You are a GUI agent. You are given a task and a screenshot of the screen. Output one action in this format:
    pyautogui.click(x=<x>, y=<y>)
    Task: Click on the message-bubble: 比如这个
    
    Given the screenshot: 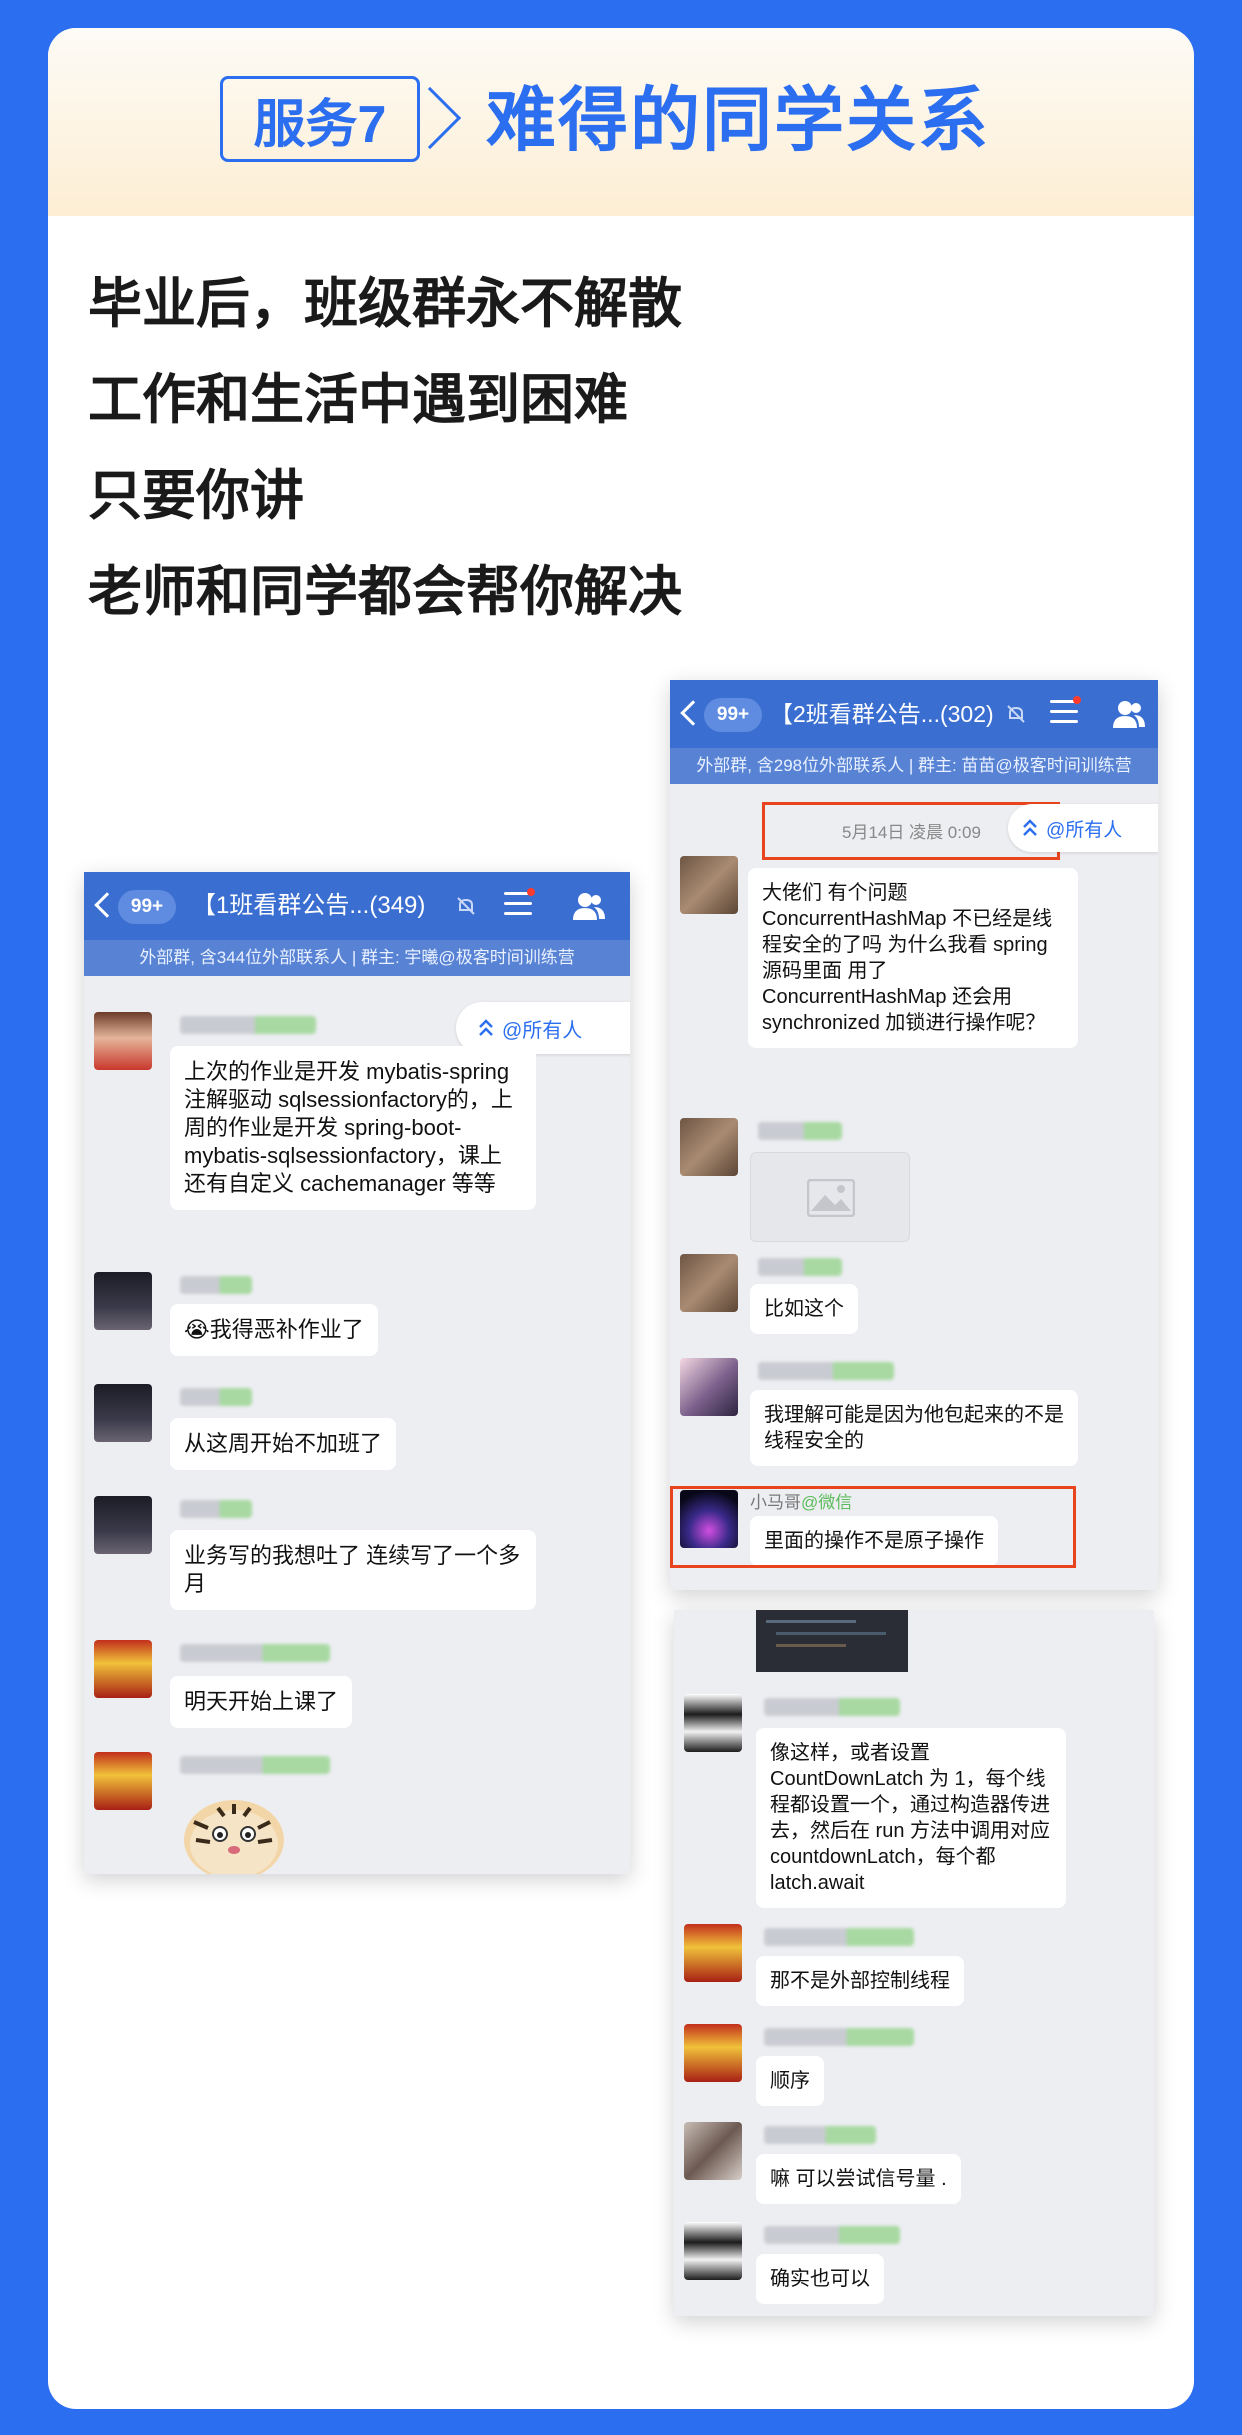 What is the action you would take?
    pyautogui.click(x=804, y=1309)
    